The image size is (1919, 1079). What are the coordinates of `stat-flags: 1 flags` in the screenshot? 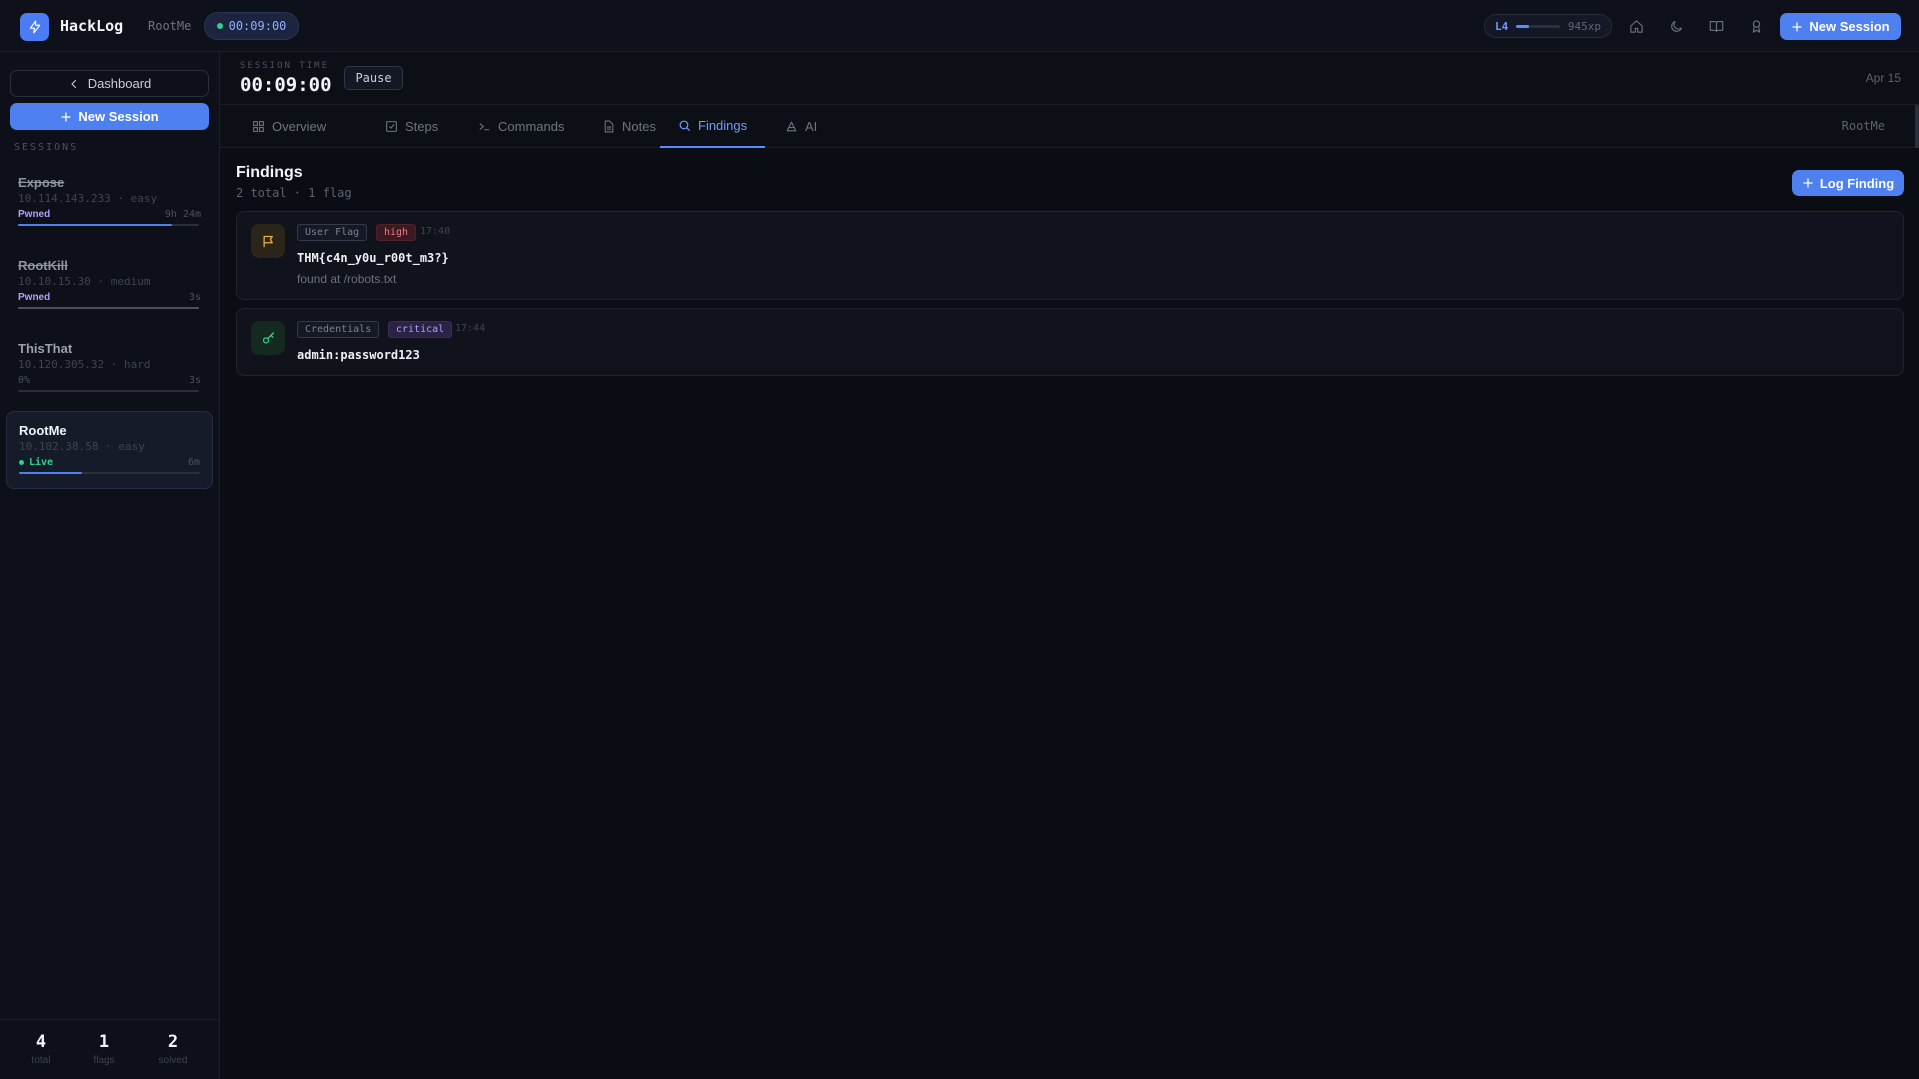 It's located at (104, 1049).